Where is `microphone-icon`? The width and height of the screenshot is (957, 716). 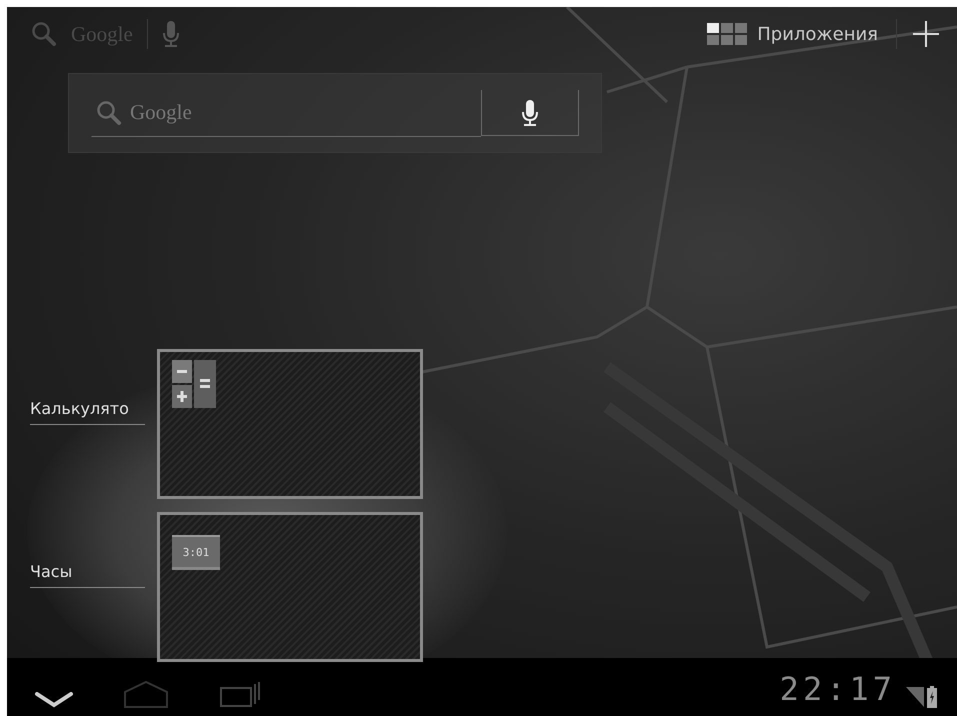 microphone-icon is located at coordinates (530, 112).